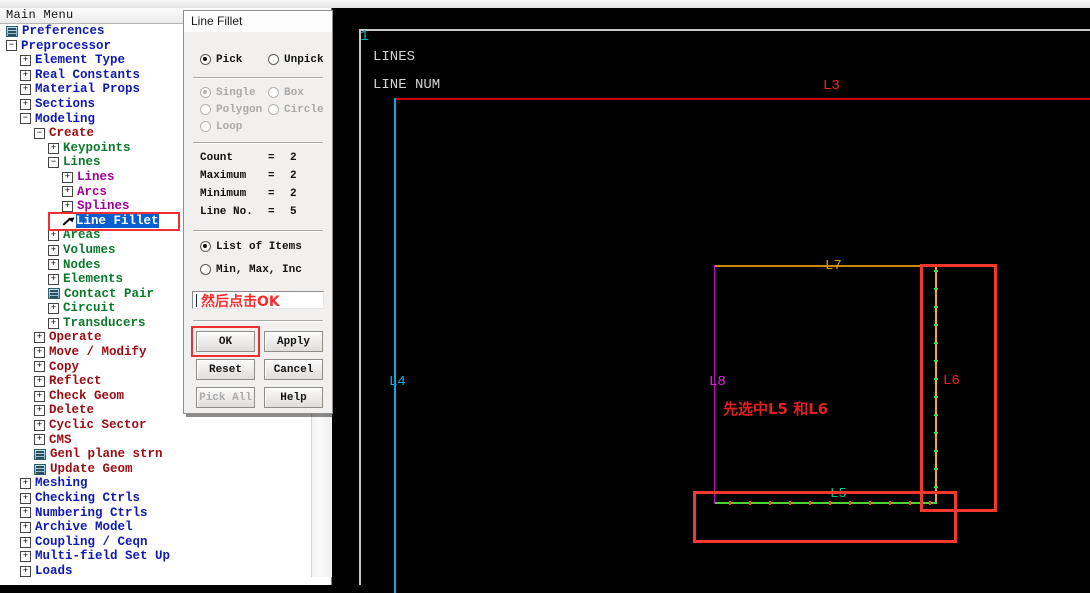 This screenshot has width=1090, height=593. What do you see at coordinates (293, 369) in the screenshot?
I see `cancel-button: Cancel` at bounding box center [293, 369].